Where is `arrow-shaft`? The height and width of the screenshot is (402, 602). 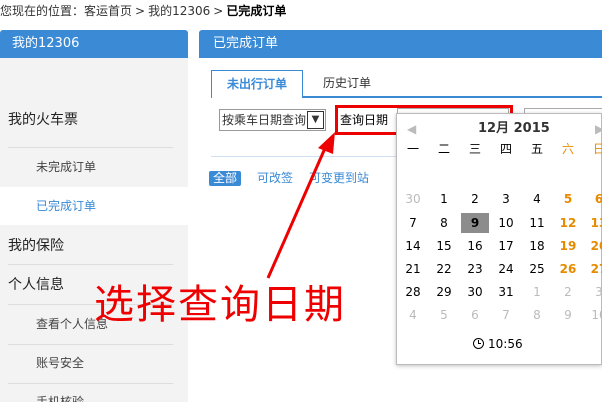
arrow-shaft is located at coordinates (297, 212).